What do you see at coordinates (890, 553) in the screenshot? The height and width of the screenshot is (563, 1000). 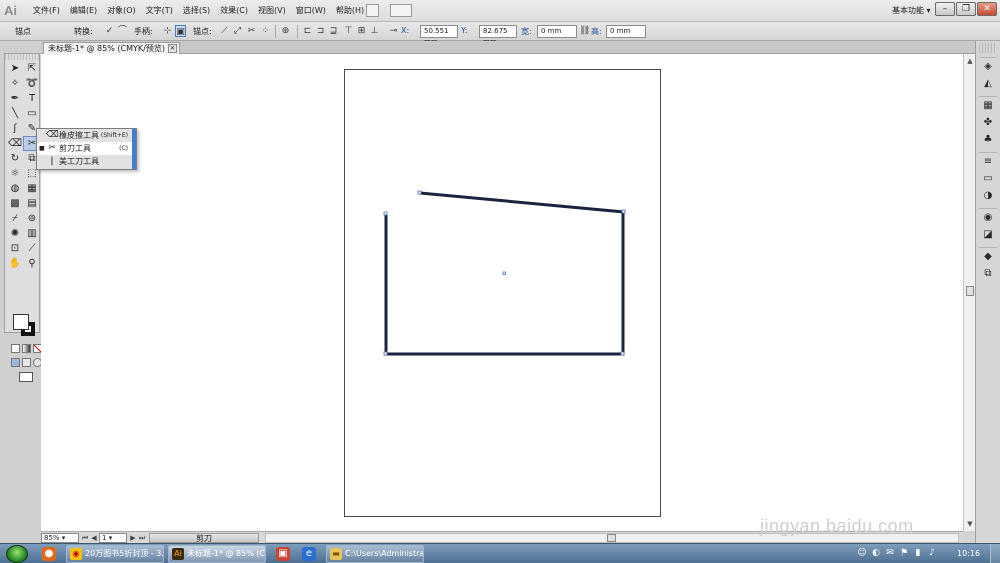 I see `wechat-icon: ✉` at bounding box center [890, 553].